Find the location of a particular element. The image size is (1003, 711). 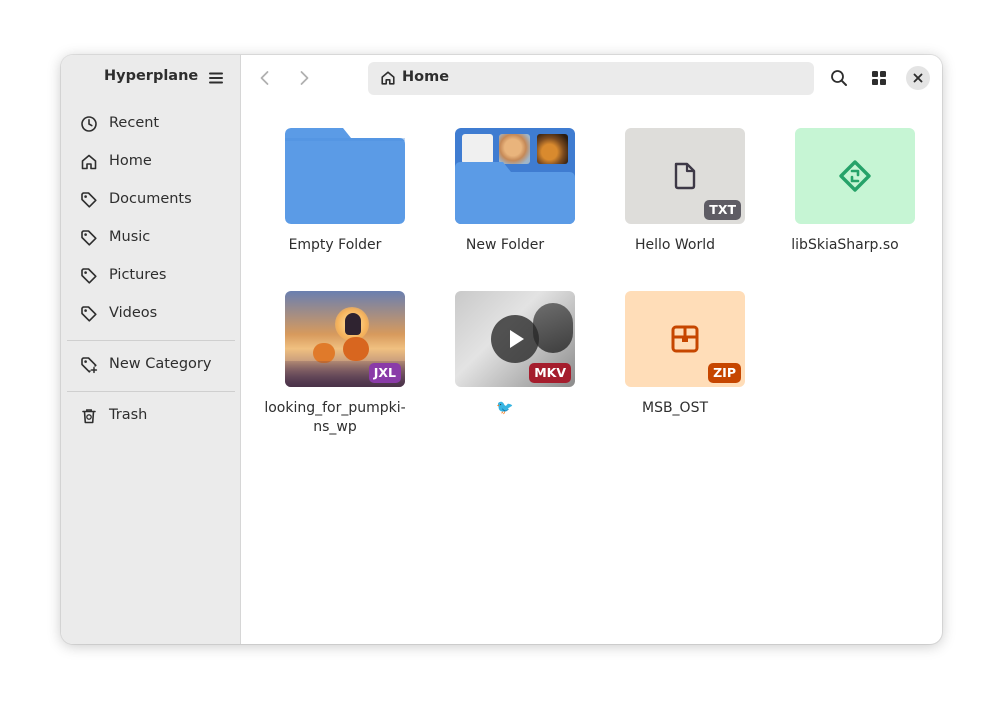

sidebar-item-pictures: Pictures is located at coordinates (151, 276).